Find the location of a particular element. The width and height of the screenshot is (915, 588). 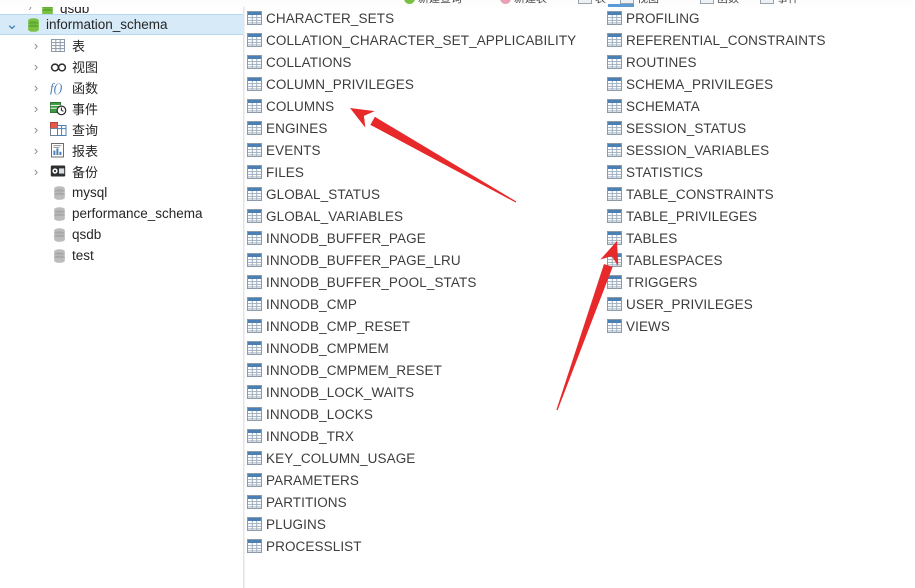

table-list-item-label: INNODB_LOCKS is located at coordinates (319, 414).